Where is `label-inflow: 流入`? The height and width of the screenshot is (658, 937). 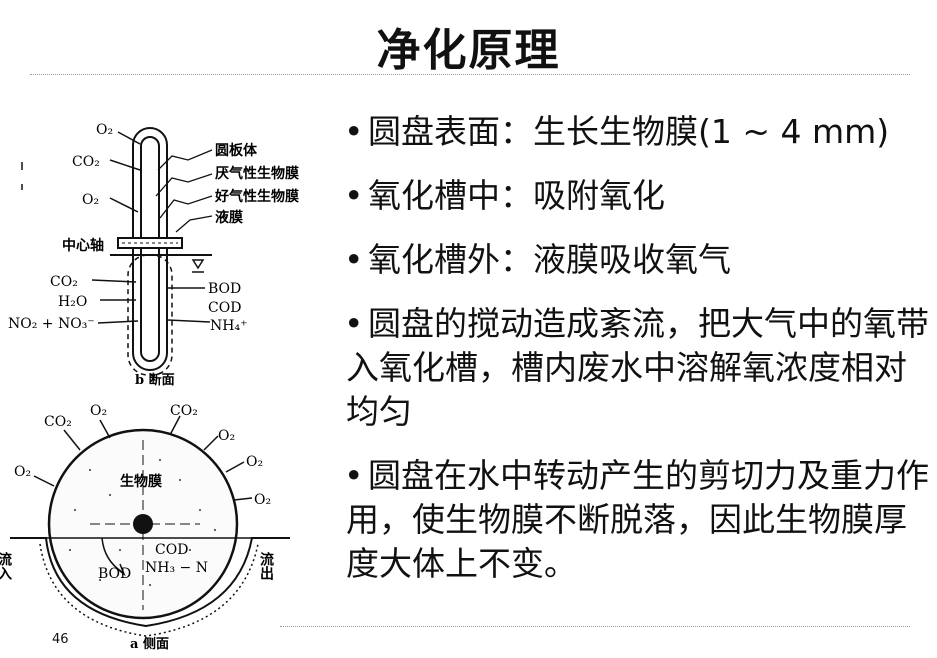
label-inflow: 流入 is located at coordinates (6, 565).